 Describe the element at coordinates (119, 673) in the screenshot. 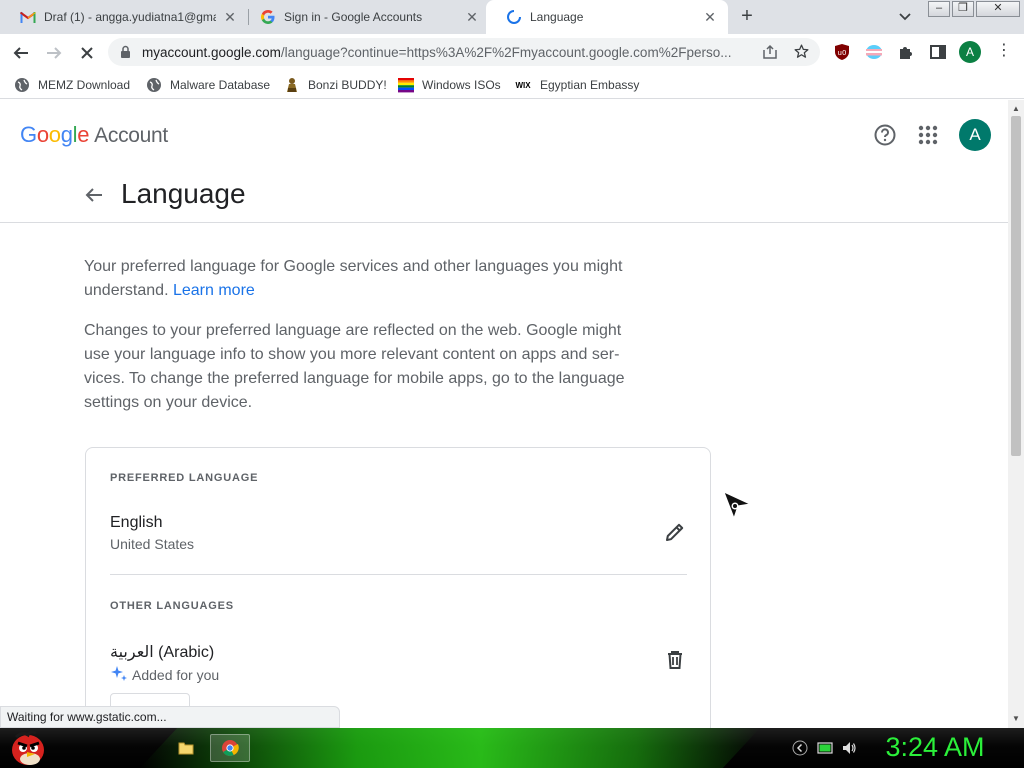

I see `sparkle-icon` at that location.